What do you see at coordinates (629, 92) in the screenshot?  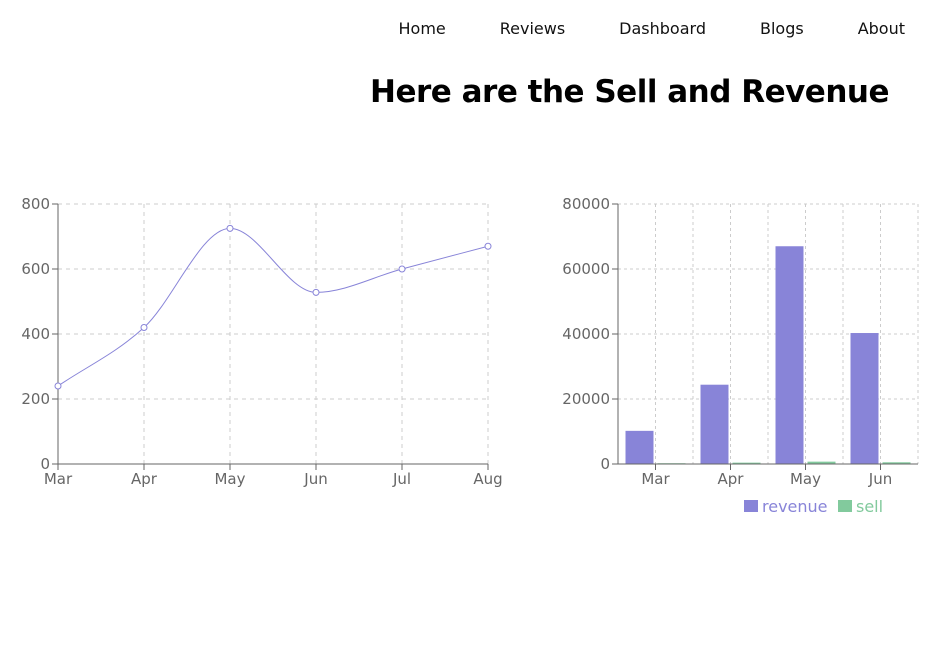 I see `page-title: Here are the Sell and Revenue` at bounding box center [629, 92].